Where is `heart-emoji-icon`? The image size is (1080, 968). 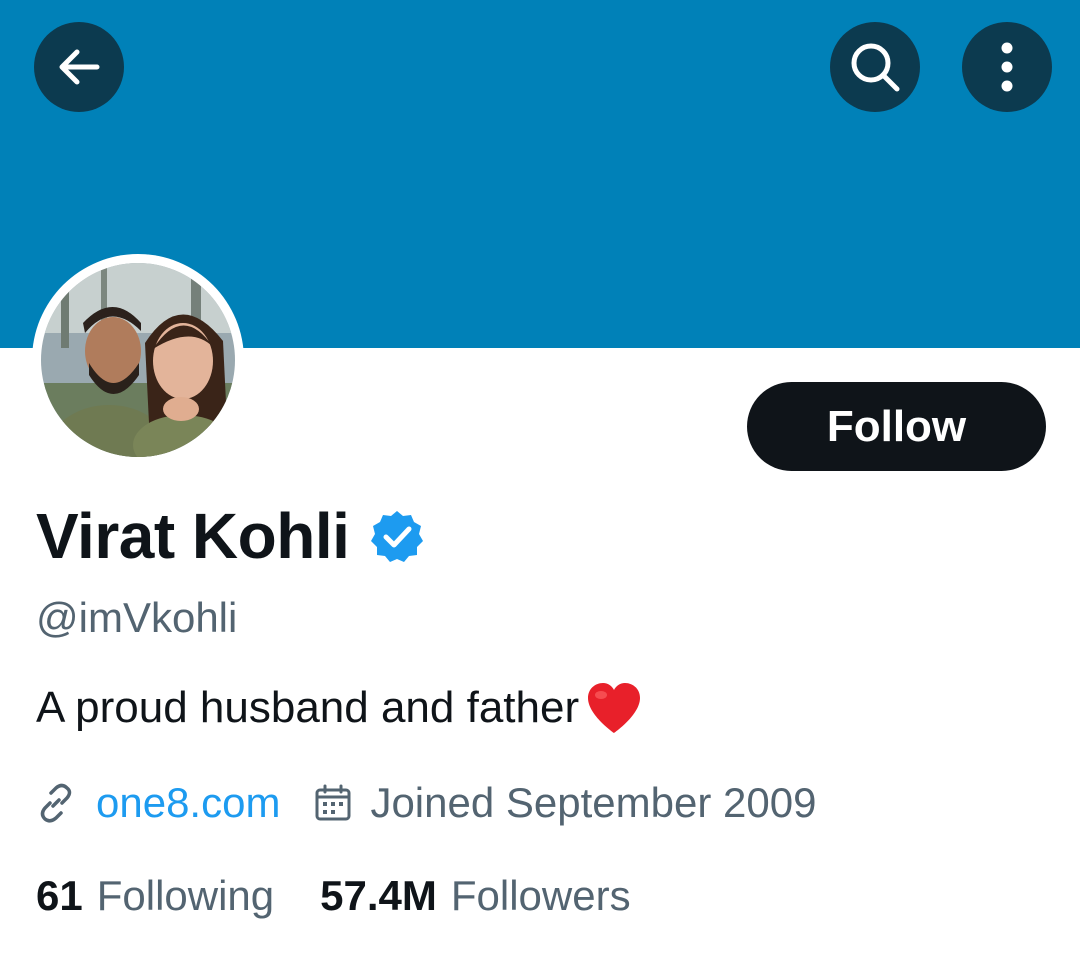 heart-emoji-icon is located at coordinates (614, 708).